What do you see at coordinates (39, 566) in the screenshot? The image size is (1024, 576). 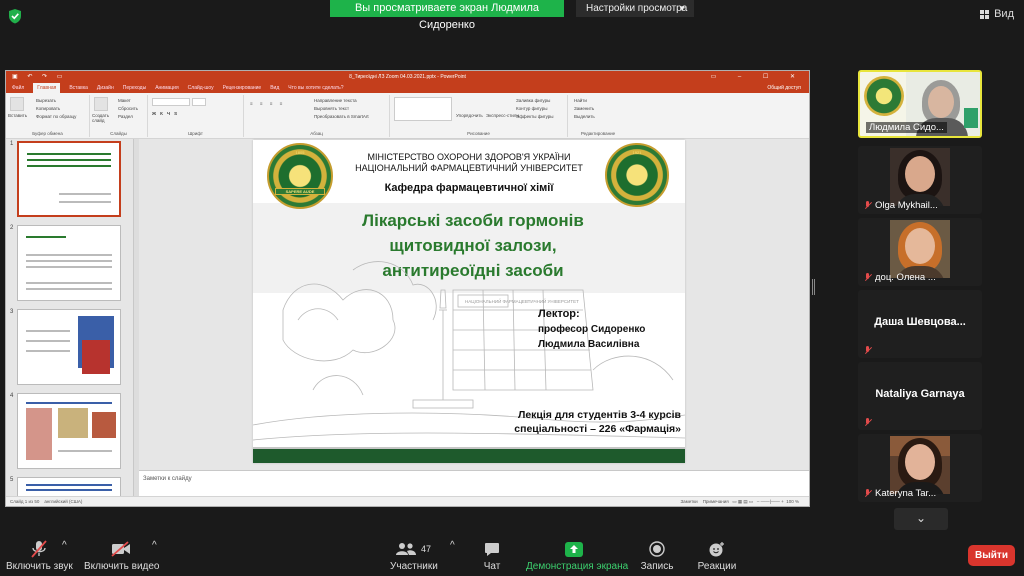 I see `unmute-label: Включить звук` at bounding box center [39, 566].